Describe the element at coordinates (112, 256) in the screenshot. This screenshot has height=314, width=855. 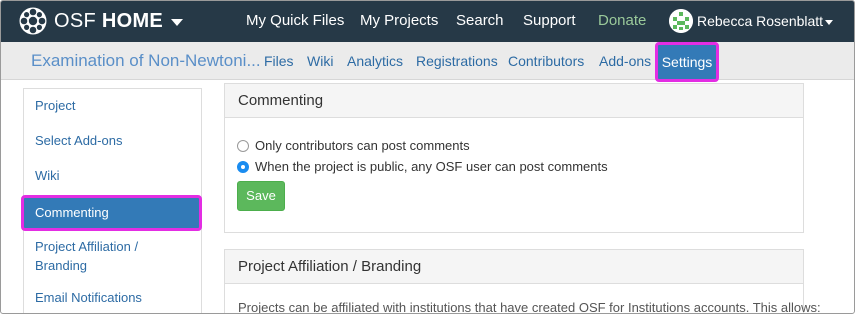
I see `sidebar-item-project-affiliation: Project Affiliation / Branding` at that location.